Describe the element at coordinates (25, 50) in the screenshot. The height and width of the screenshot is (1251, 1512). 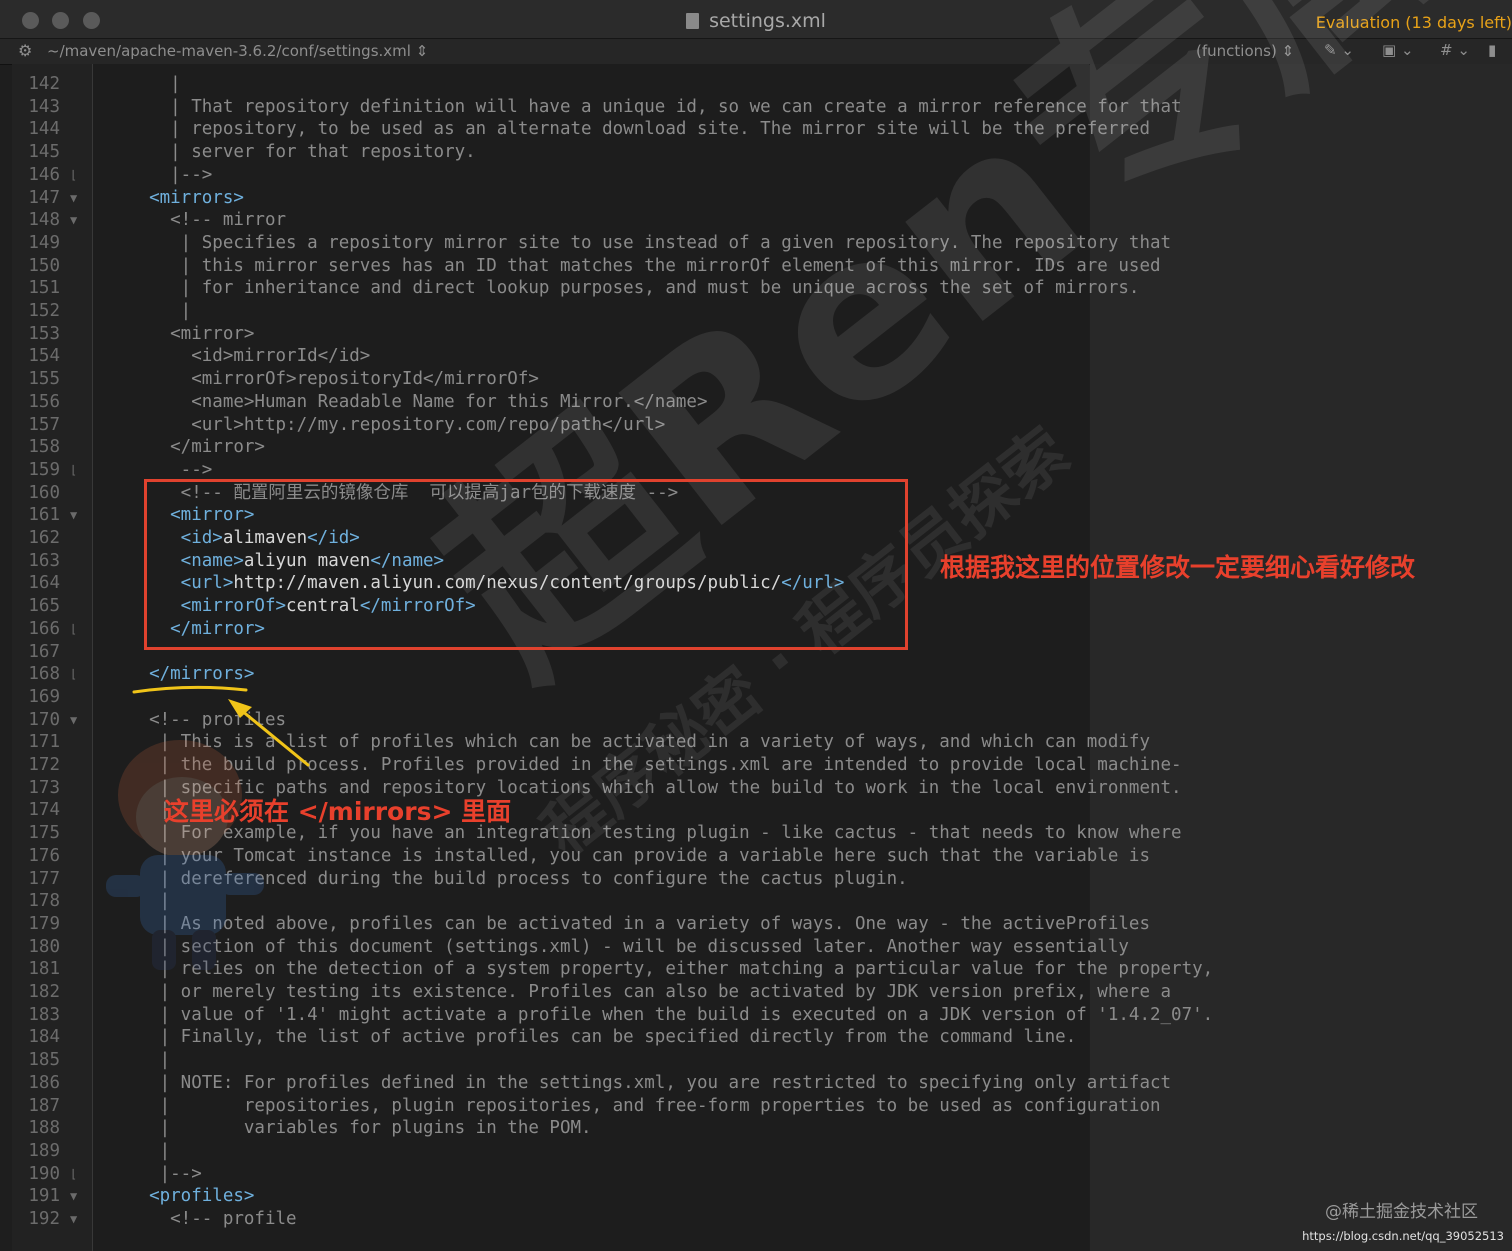
I see `gear-icon: ⚙` at that location.